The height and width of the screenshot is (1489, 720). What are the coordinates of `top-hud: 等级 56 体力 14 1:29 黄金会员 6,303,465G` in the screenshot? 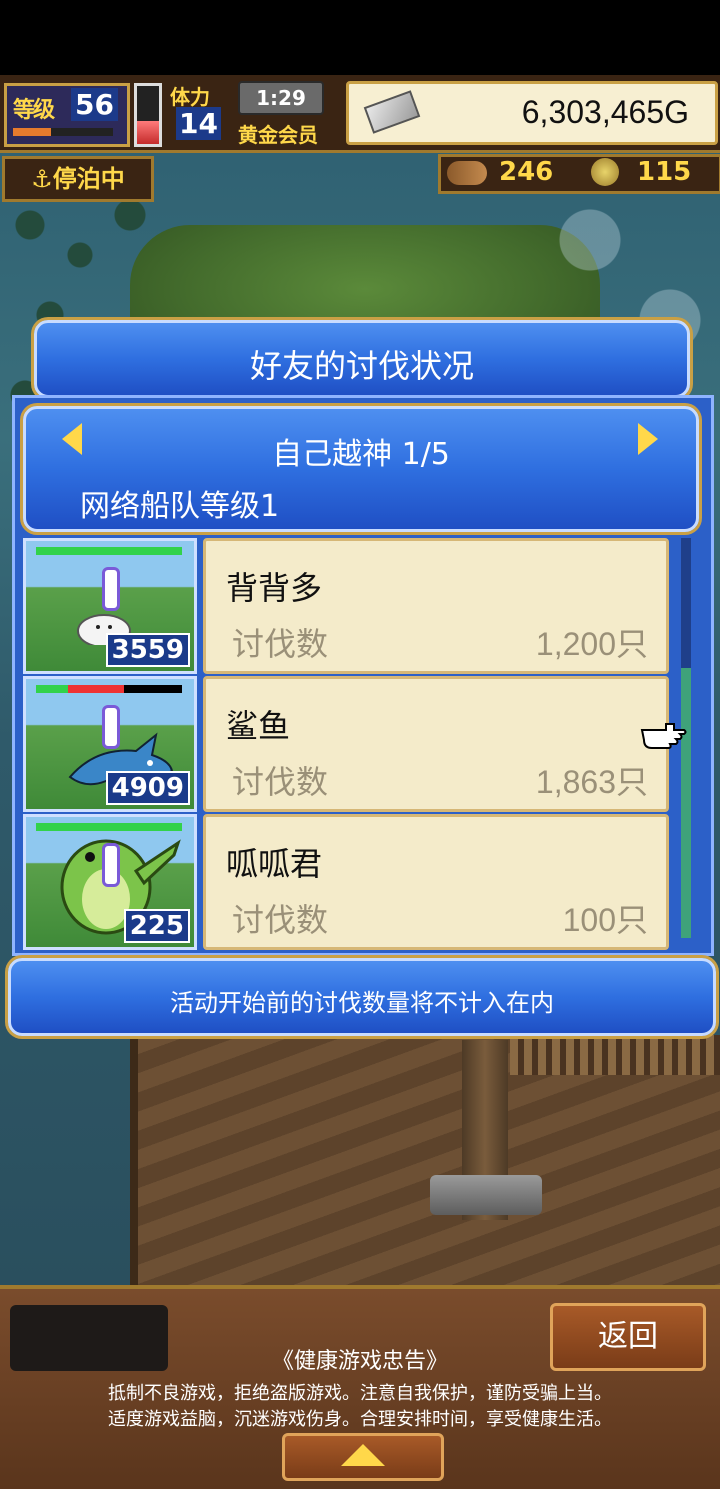 It's located at (360, 114).